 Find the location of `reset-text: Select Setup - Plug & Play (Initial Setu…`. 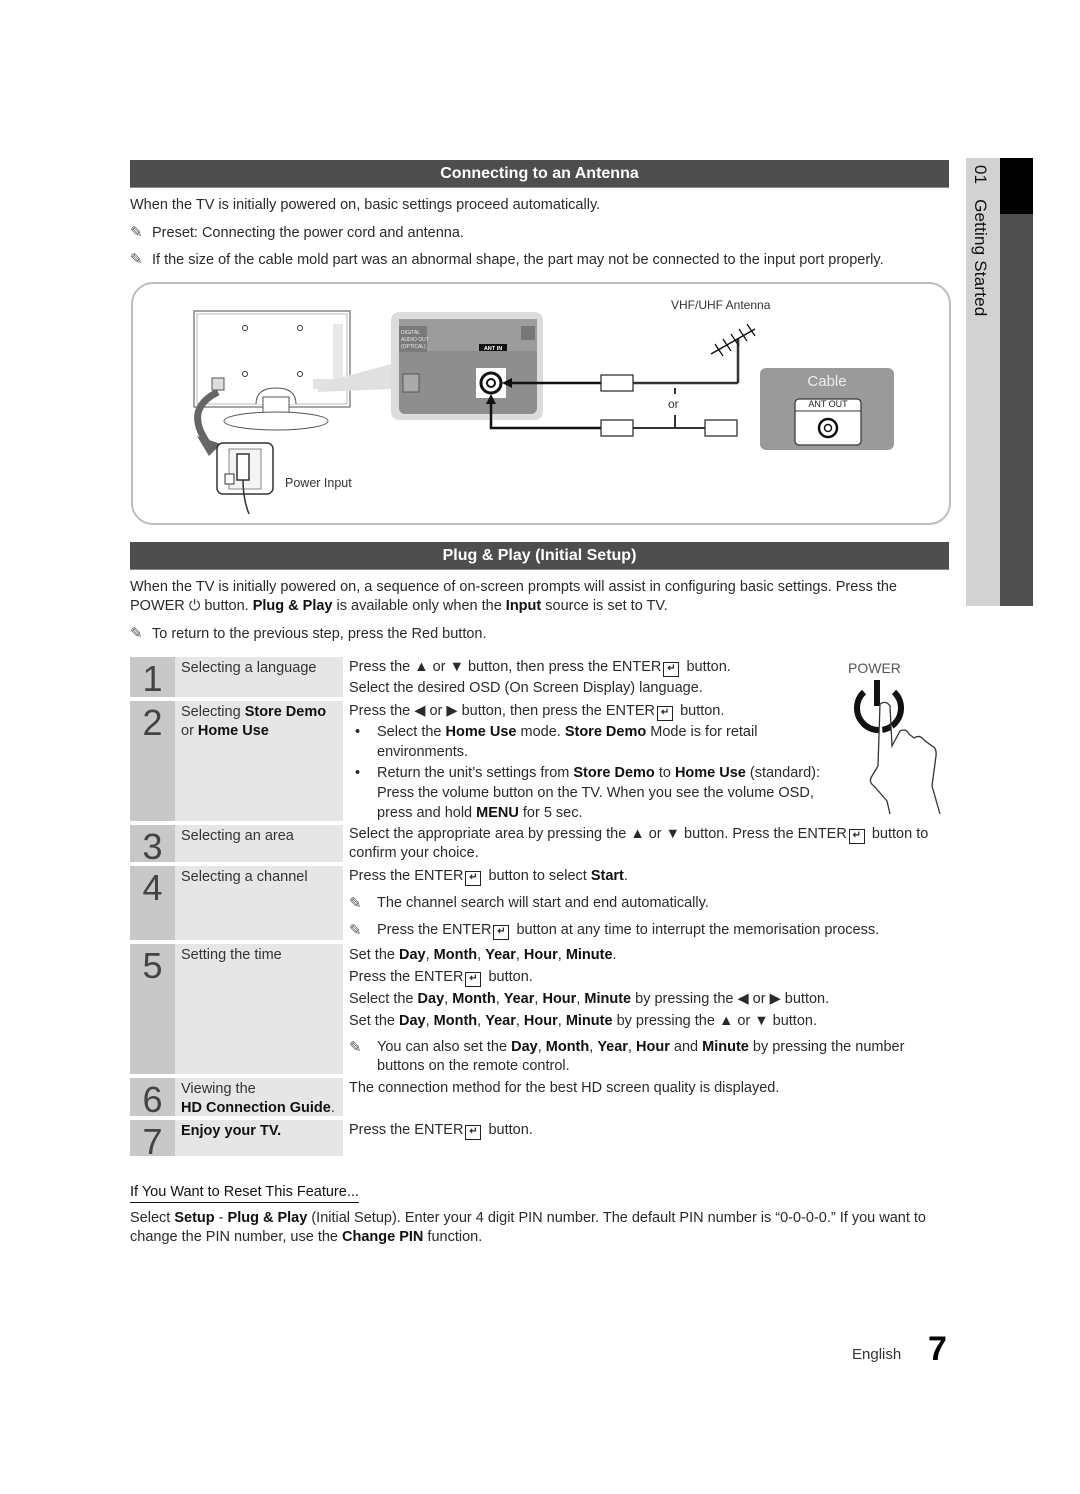

reset-text: Select Setup - Plug & Play (Initial Setu… is located at coordinates (540, 1228).